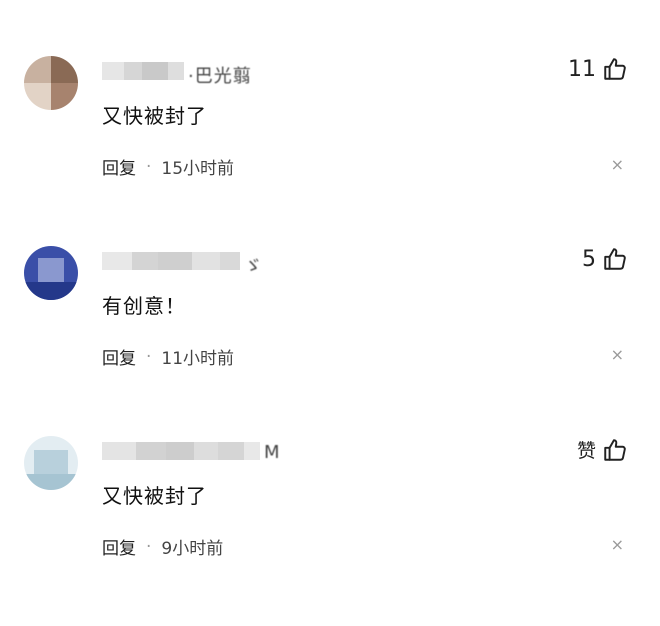 The width and height of the screenshot is (660, 626). I want to click on username-tail: ゞ, so click(253, 266).